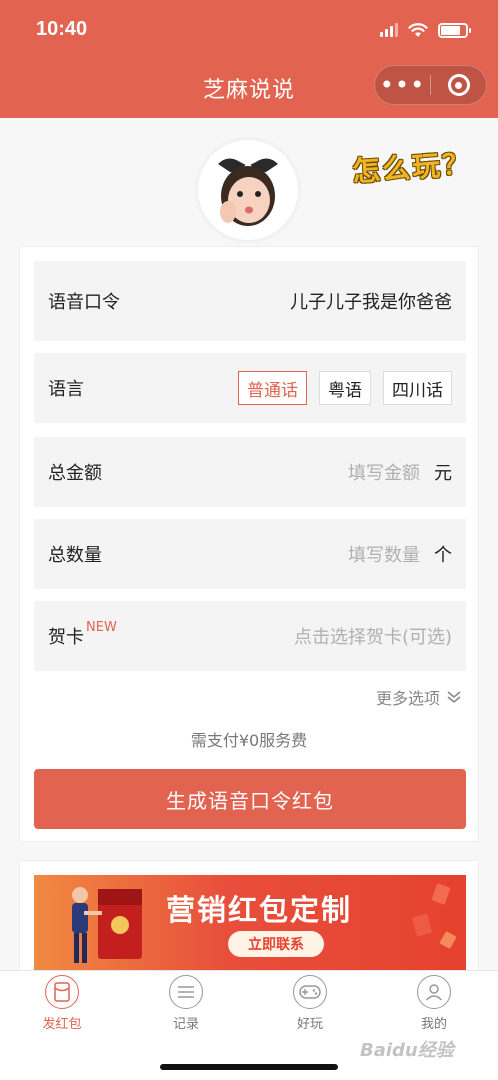 This screenshot has width=498, height=1080. Describe the element at coordinates (62, 29) in the screenshot. I see `status-time: 10:40` at that location.